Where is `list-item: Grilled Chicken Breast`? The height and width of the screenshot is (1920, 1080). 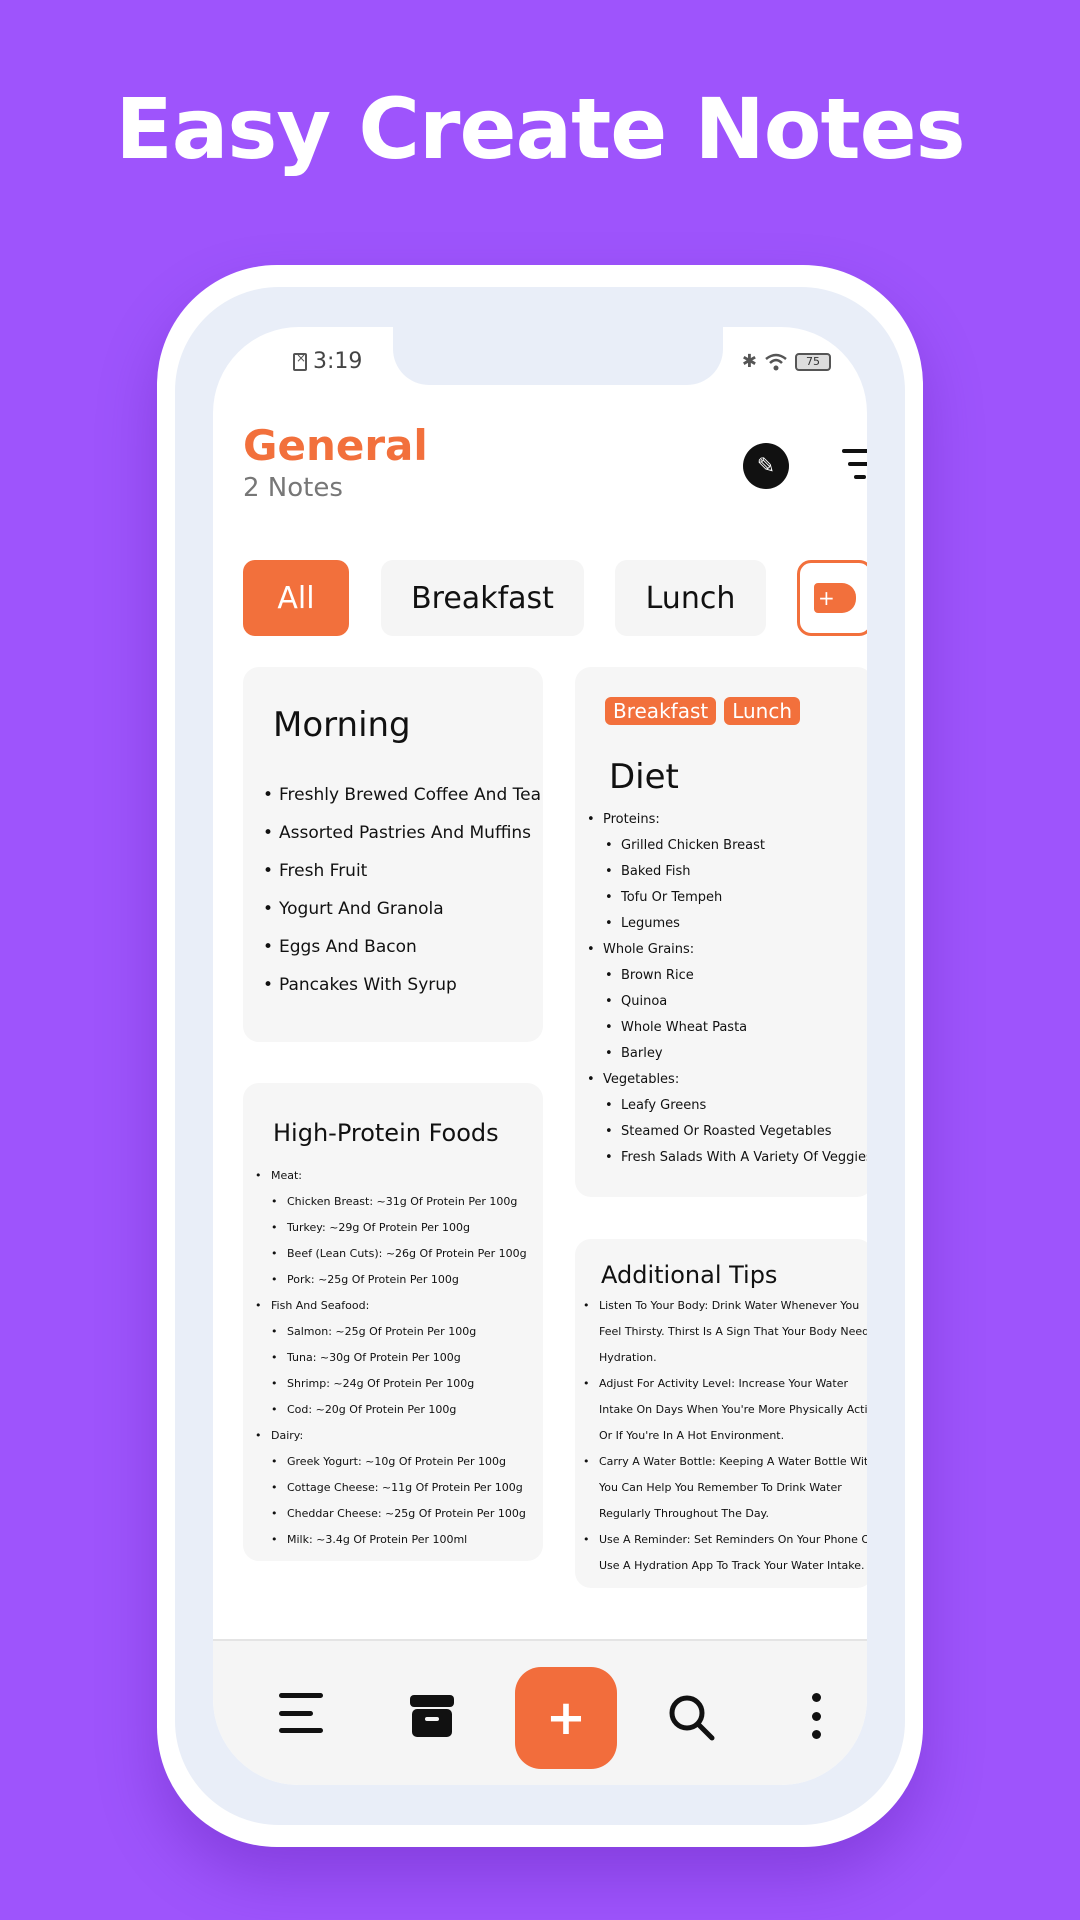 list-item: Grilled Chicken Breast is located at coordinates (685, 846).